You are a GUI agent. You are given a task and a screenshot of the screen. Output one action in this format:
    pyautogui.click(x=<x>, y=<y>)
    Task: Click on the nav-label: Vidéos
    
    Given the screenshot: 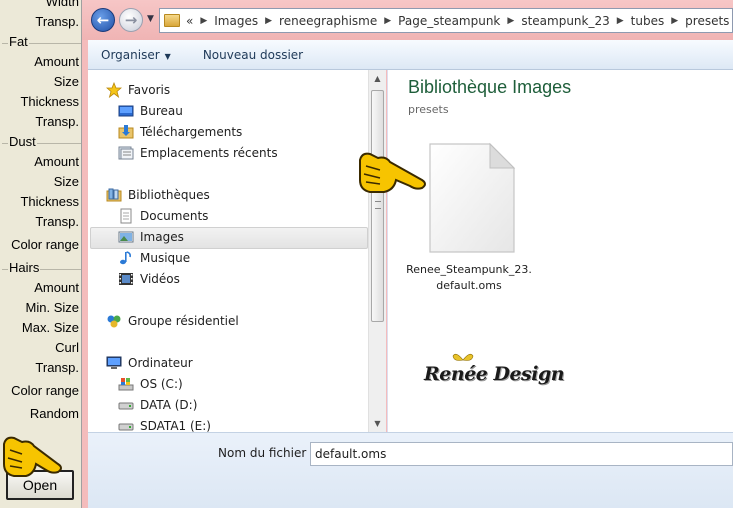 What is the action you would take?
    pyautogui.click(x=160, y=279)
    